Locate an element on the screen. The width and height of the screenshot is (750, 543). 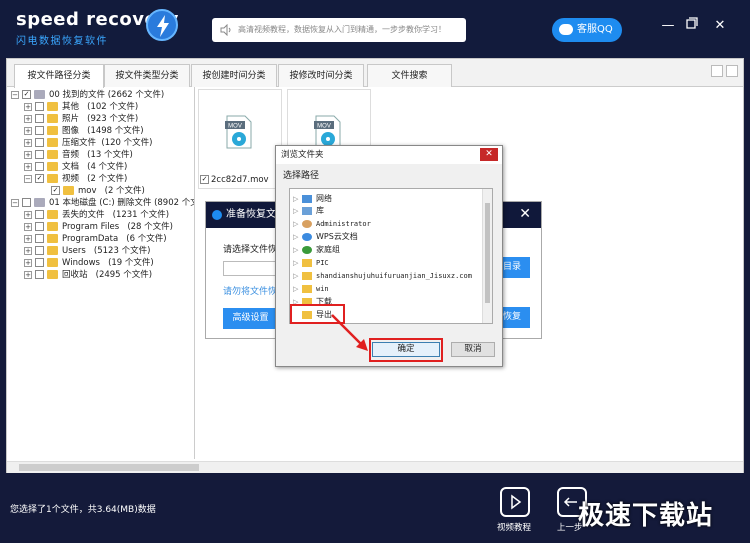
folder-item: ▷ PIC is located at coordinates (311, 263).